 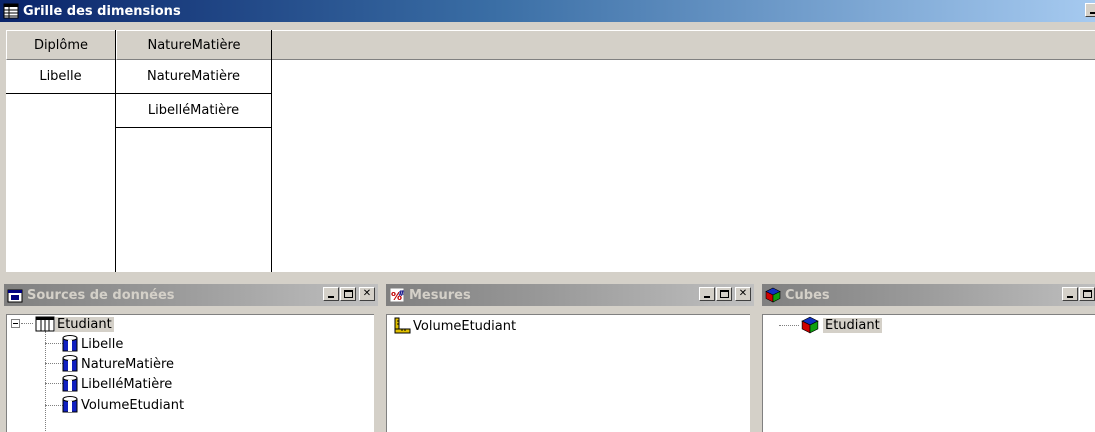 I want to click on tree-item-field: NatureMatière, so click(x=118, y=364).